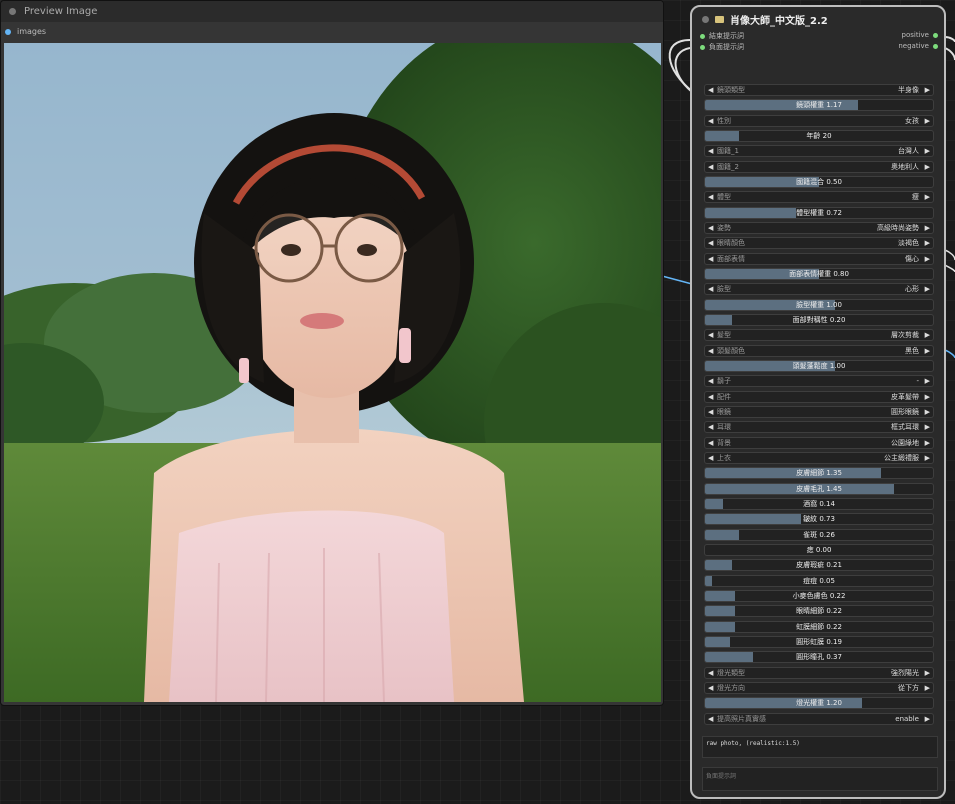  I want to click on slider-widget: 虹膜細節 0.22, so click(819, 626).